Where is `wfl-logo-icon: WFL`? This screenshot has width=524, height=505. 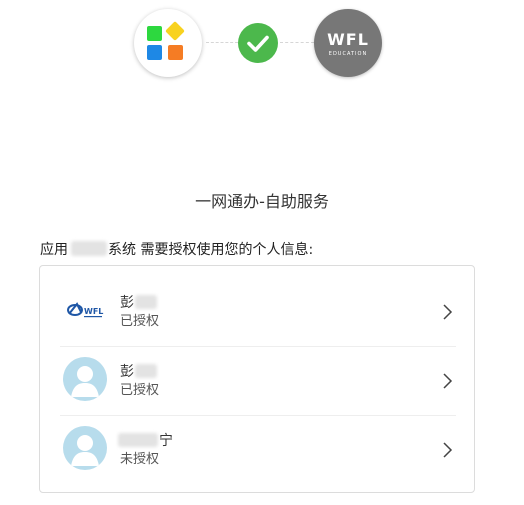
wfl-logo-icon: WFL is located at coordinates (85, 310).